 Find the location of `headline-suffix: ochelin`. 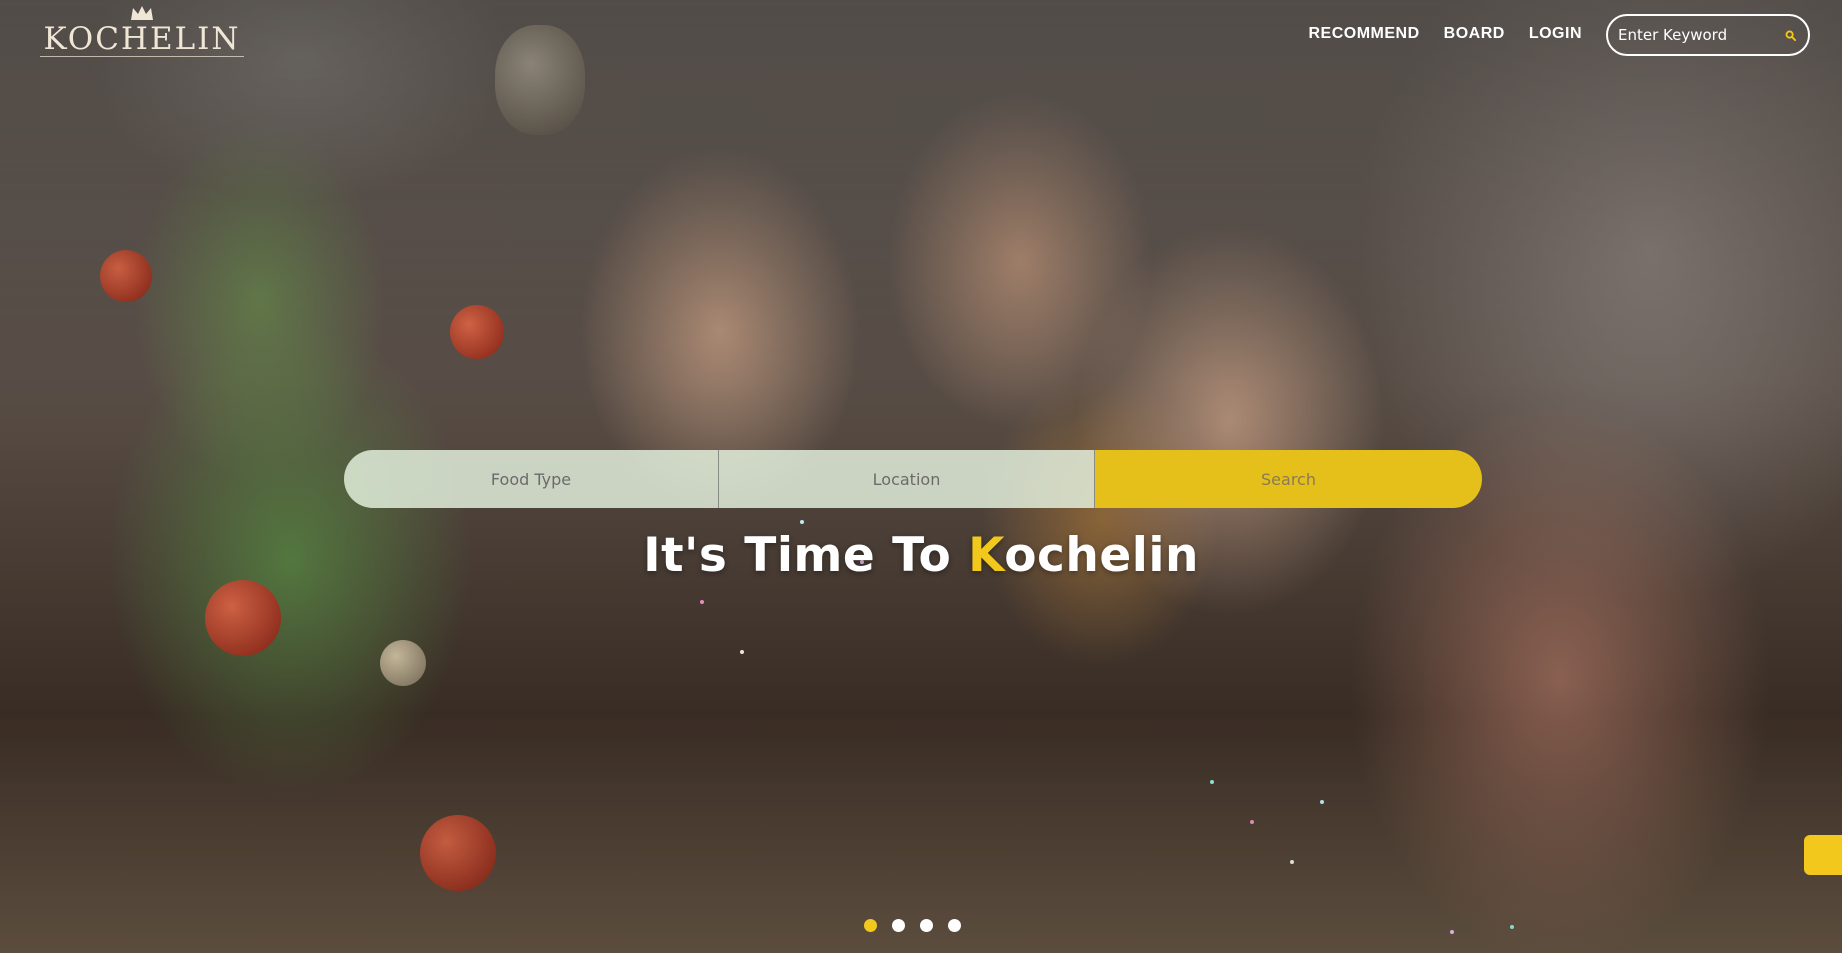

headline-suffix: ochelin is located at coordinates (1101, 555).